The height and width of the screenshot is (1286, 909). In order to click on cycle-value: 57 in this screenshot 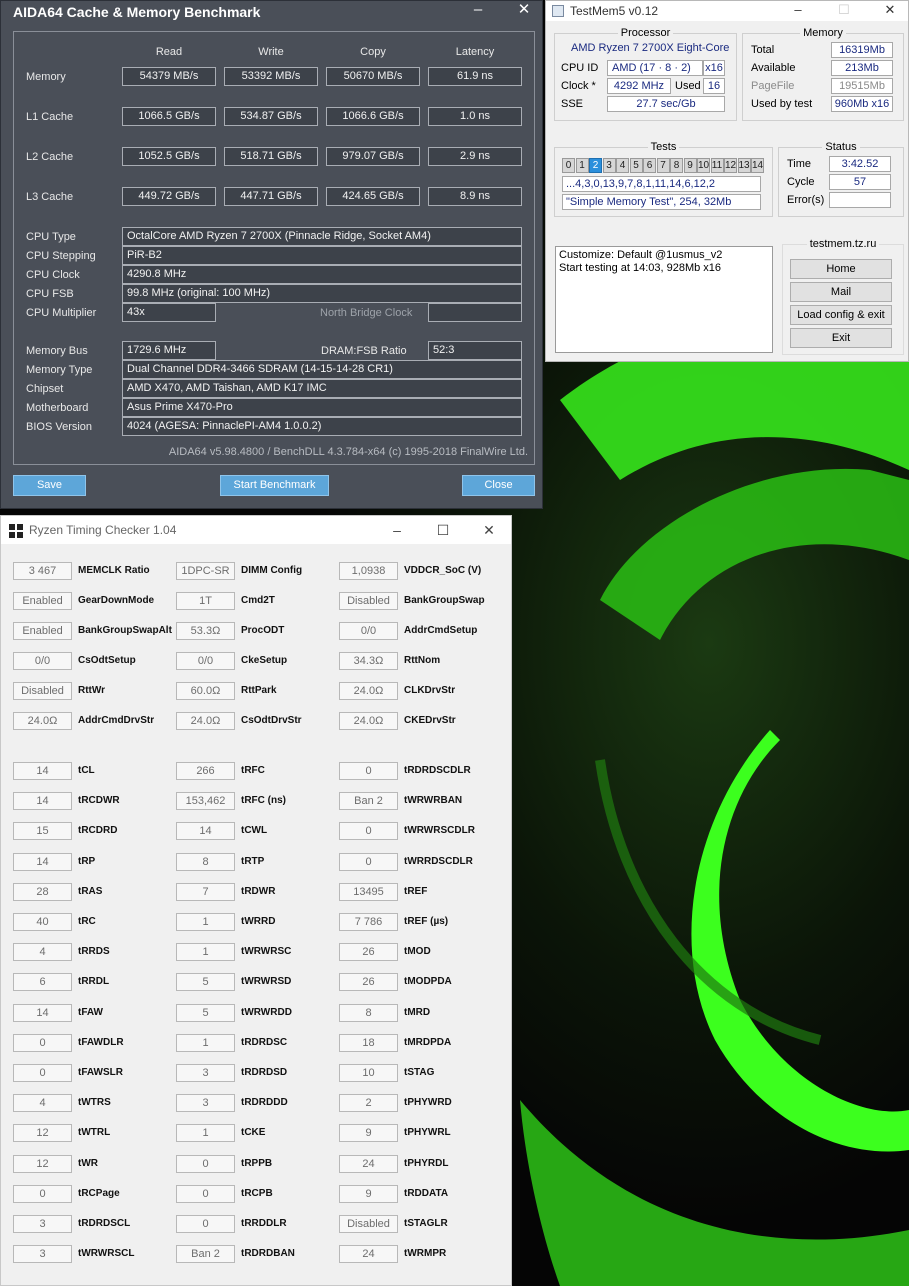, I will do `click(860, 182)`.